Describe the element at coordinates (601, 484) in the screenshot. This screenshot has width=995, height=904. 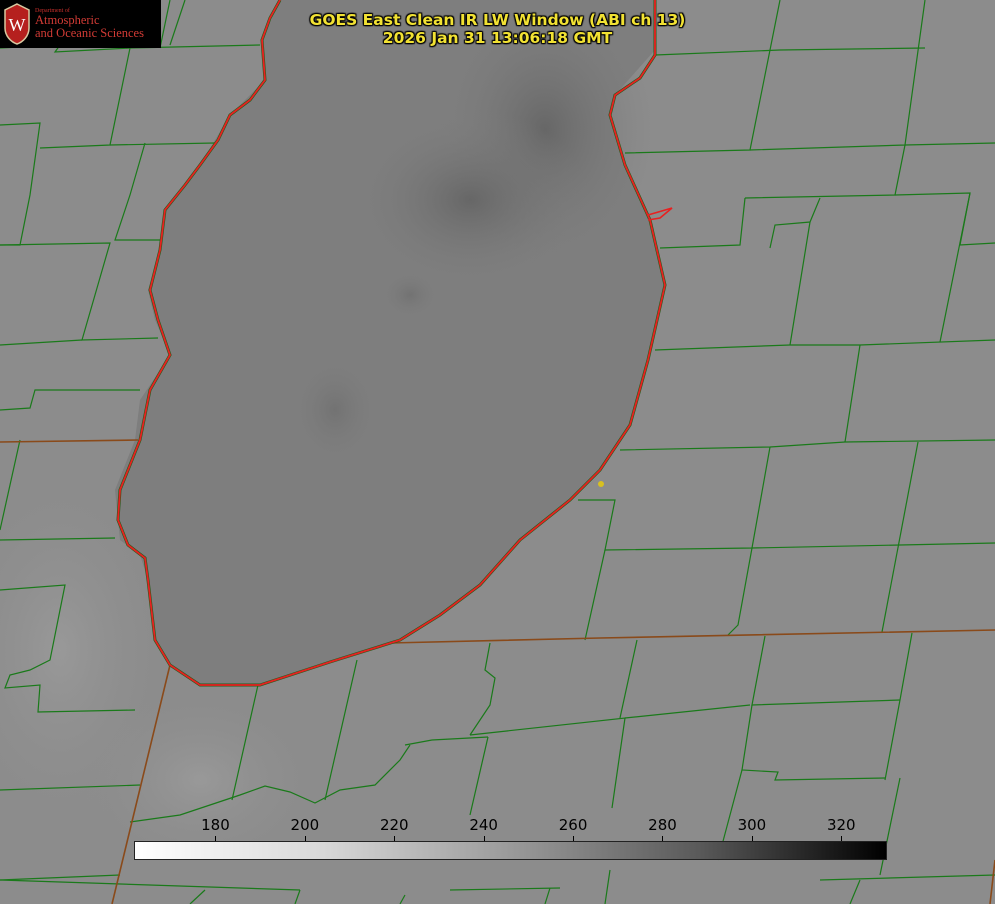
I see `yellow-dot-icon` at that location.